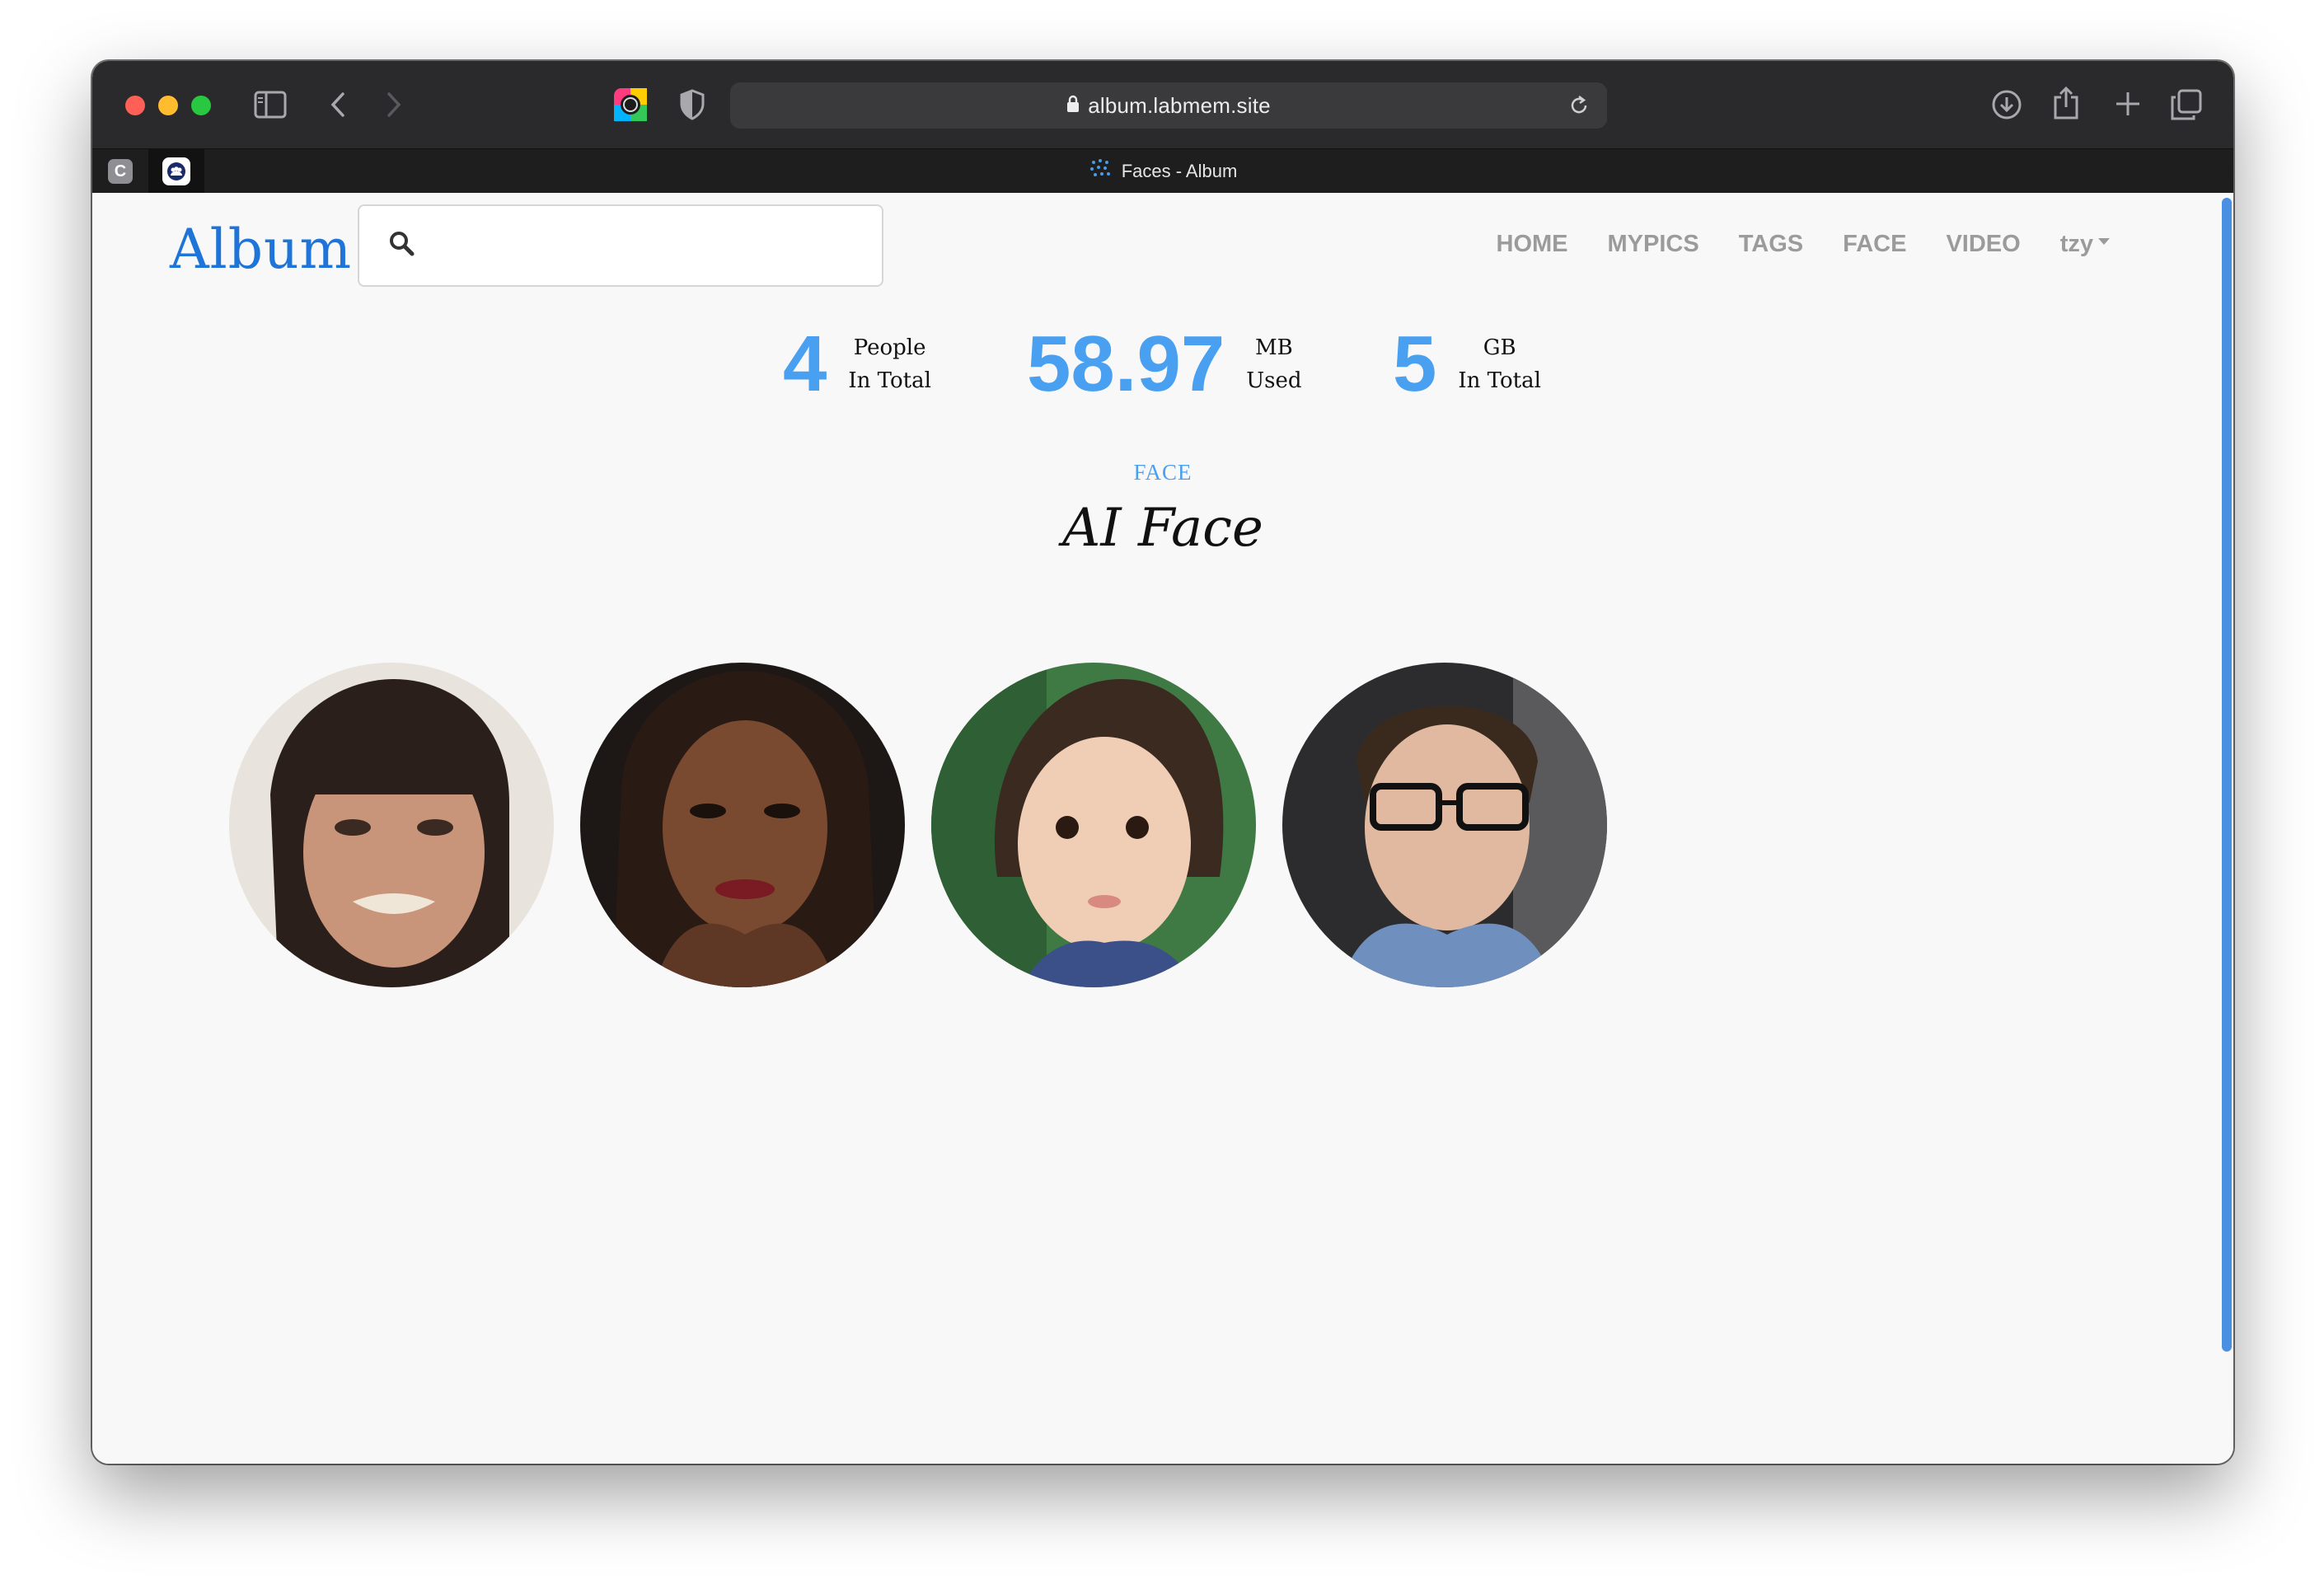 Image resolution: width=2324 pixels, height=1584 pixels. What do you see at coordinates (1653, 244) in the screenshot?
I see `nav-mypics: MYPICS` at bounding box center [1653, 244].